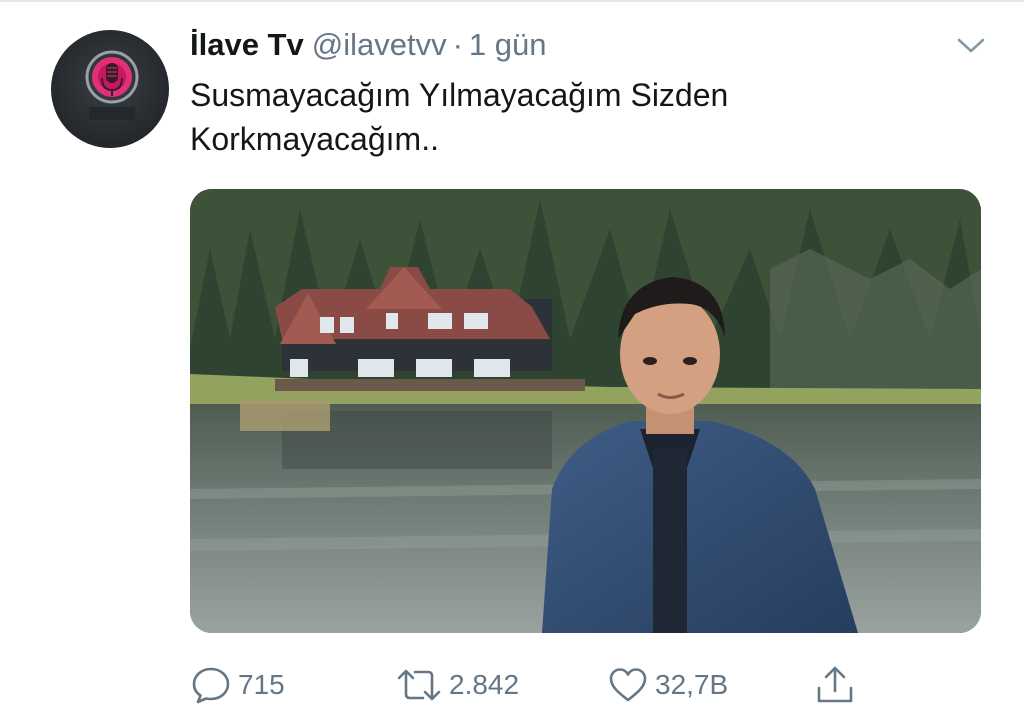  I want to click on tweet-actions: 715 2.842 32,7B, so click(540, 685).